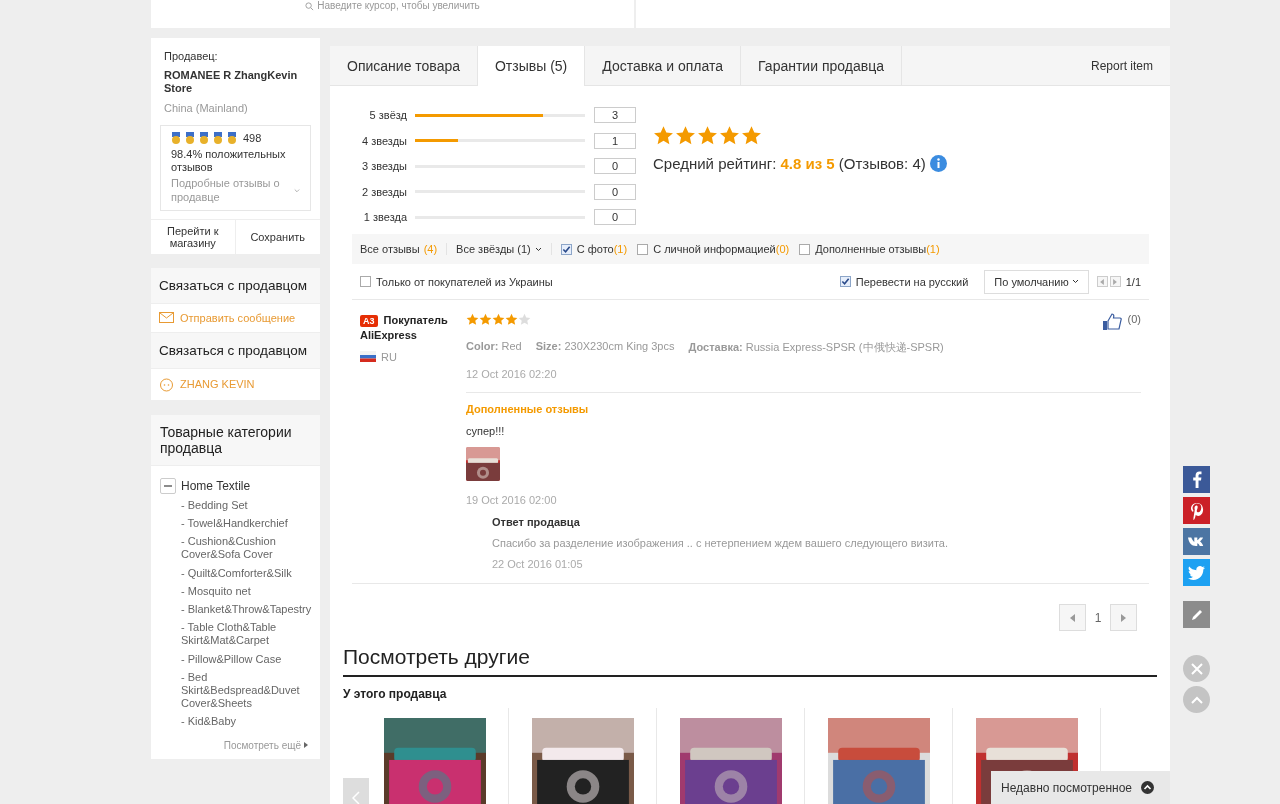 The width and height of the screenshot is (1280, 804). I want to click on reviewer-country: RU, so click(389, 356).